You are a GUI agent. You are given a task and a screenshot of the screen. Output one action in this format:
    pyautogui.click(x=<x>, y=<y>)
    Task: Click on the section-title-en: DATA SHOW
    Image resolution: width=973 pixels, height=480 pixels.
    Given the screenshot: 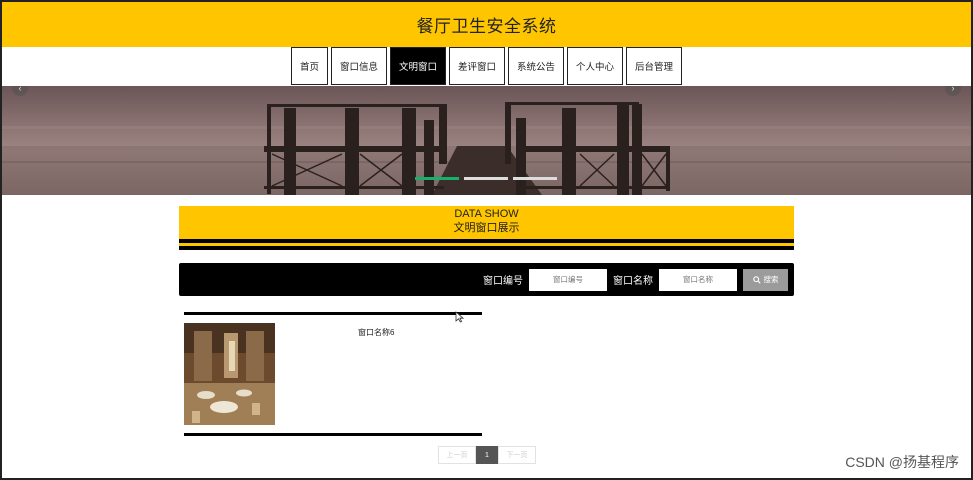 What is the action you would take?
    pyautogui.click(x=486, y=214)
    